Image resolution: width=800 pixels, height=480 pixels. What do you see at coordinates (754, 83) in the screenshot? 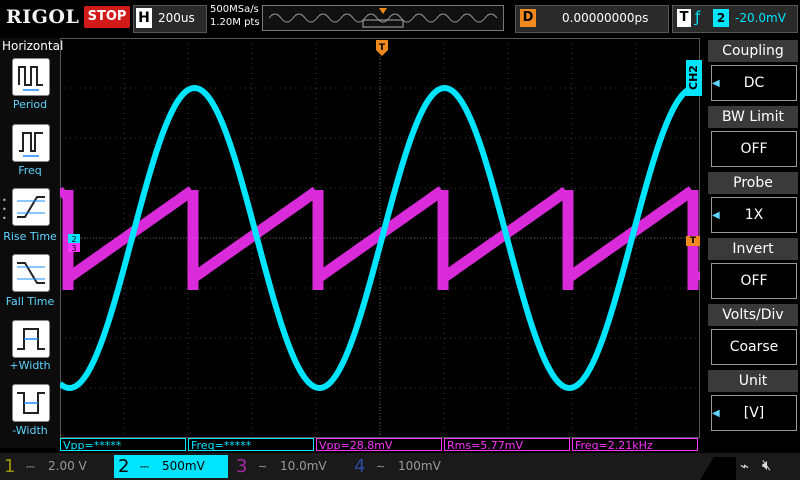
I see `coupling-value: DC` at bounding box center [754, 83].